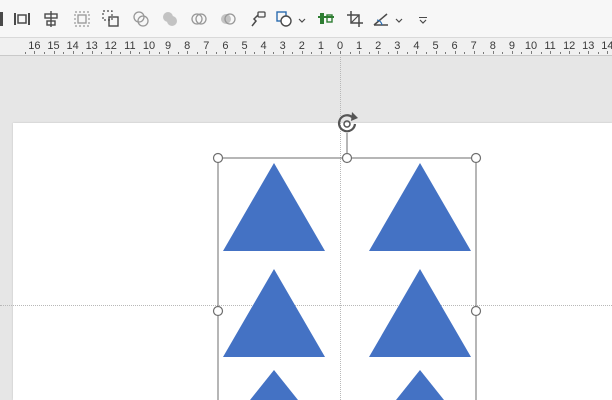 The height and width of the screenshot is (400, 612). Describe the element at coordinates (355, 19) in the screenshot. I see `crop-icon` at that location.